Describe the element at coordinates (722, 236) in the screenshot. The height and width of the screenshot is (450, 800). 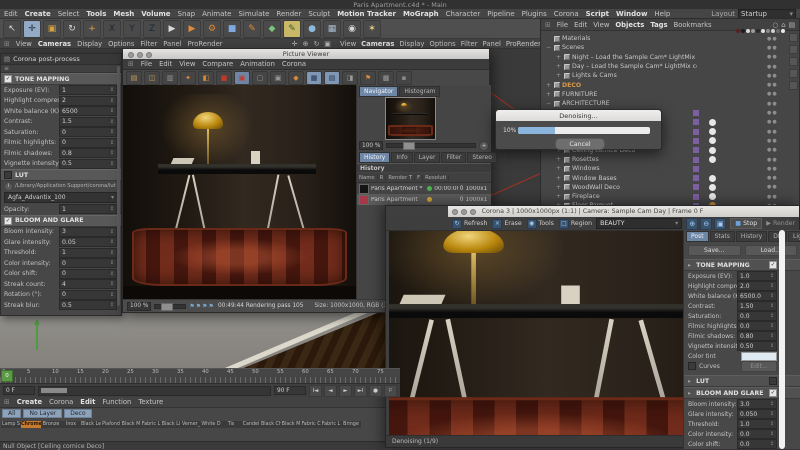
I see `vfb-tab: Stats` at that location.